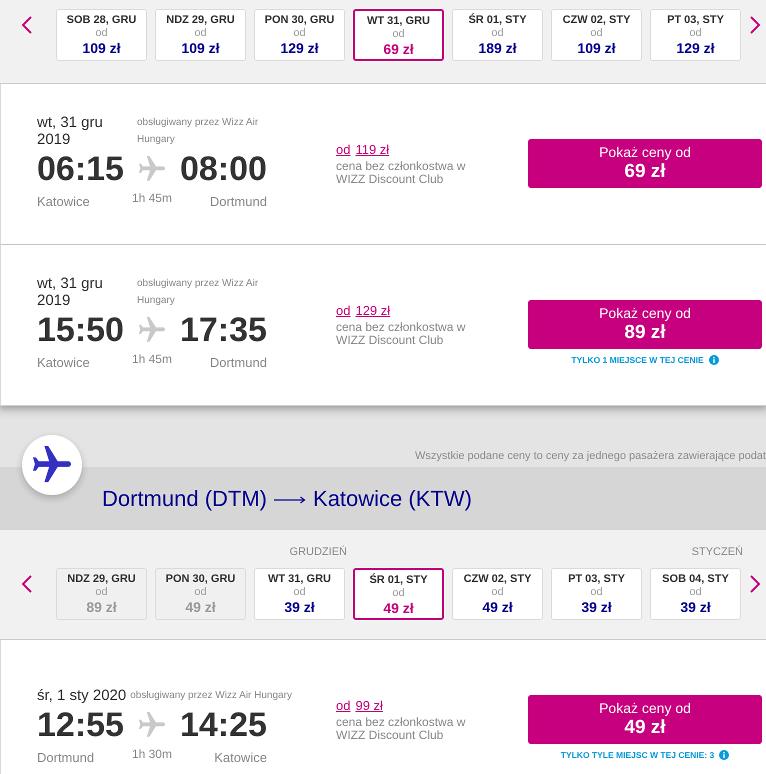 This screenshot has width=766, height=774. Describe the element at coordinates (318, 552) in the screenshot. I see `month-label: GRUDZIEŃ` at that location.